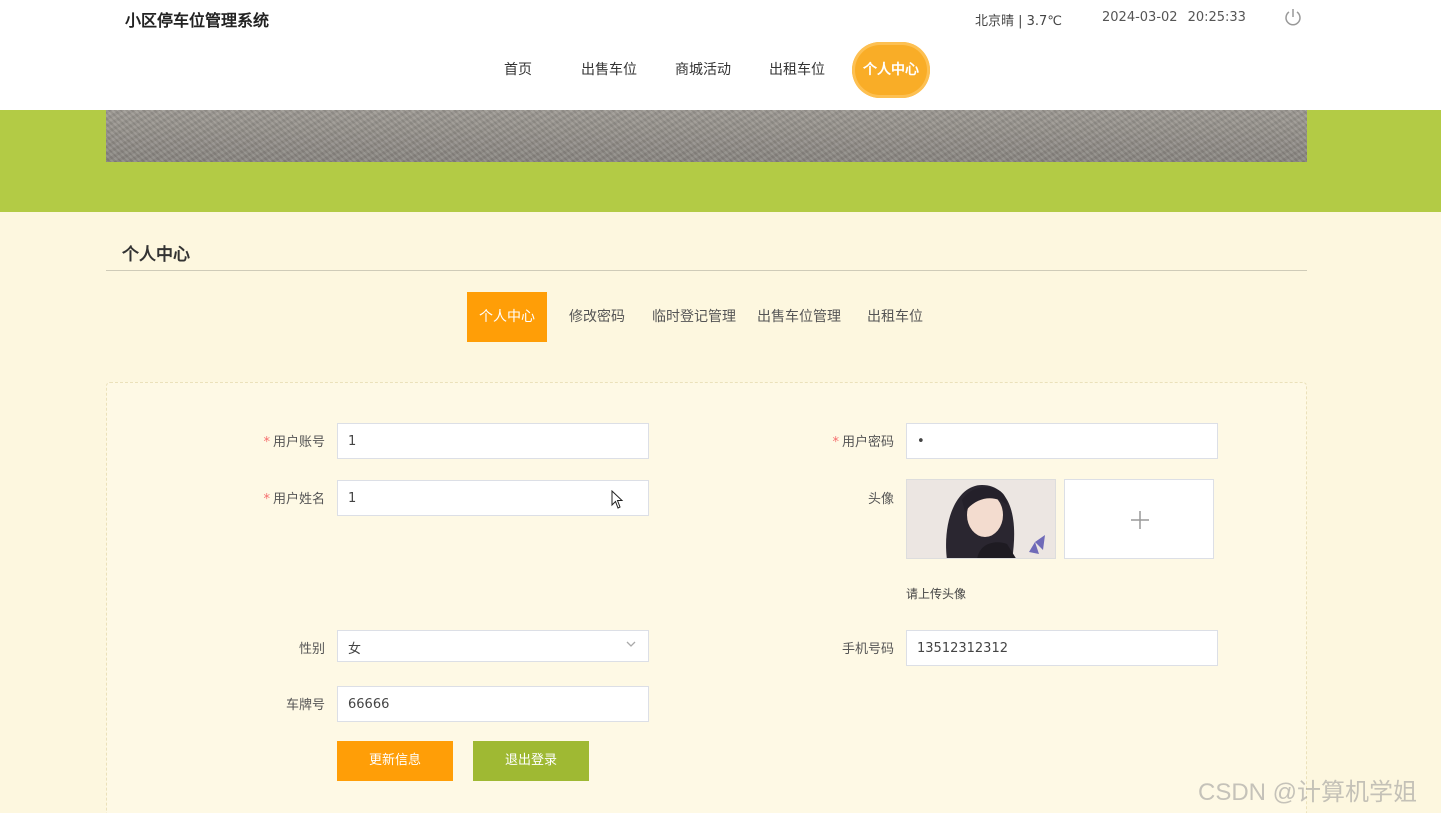 This screenshot has width=1441, height=813. I want to click on site-title: 小区停车位管理系统, so click(197, 20).